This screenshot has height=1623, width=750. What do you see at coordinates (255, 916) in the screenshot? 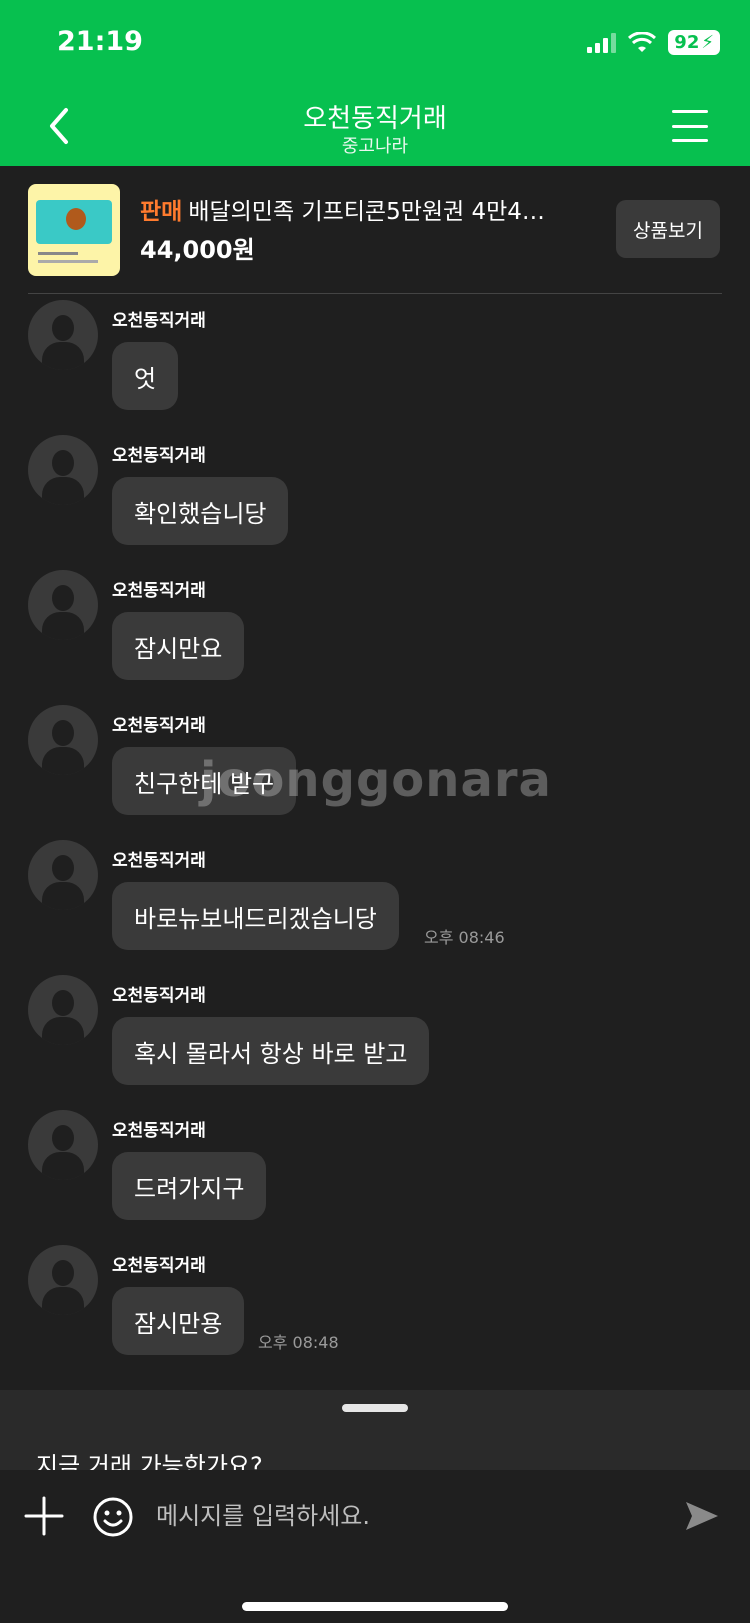
I see `message-bubble: 바로뉴보내드리겠습니당` at bounding box center [255, 916].